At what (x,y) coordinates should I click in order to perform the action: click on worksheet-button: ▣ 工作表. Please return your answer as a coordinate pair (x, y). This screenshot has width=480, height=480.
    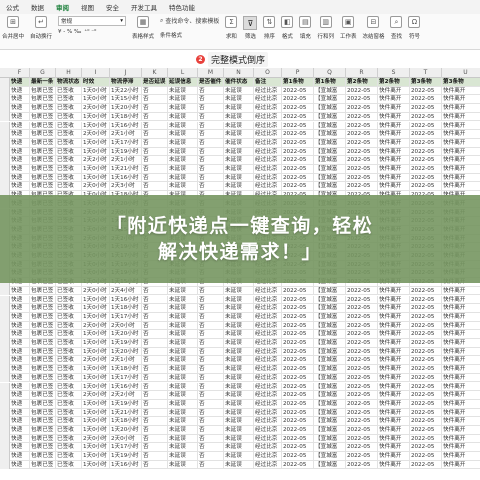
    Looking at the image, I should click on (348, 28).